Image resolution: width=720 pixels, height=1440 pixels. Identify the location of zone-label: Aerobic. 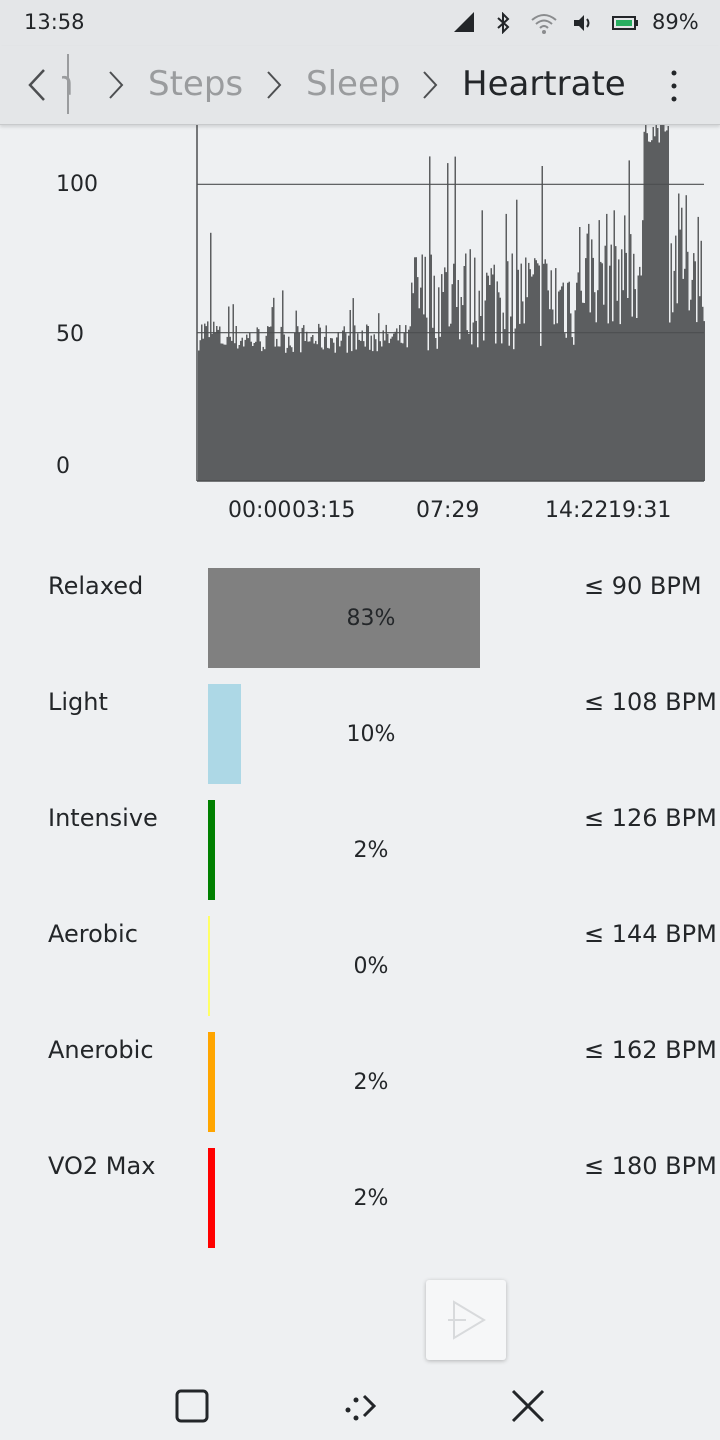
(93, 934).